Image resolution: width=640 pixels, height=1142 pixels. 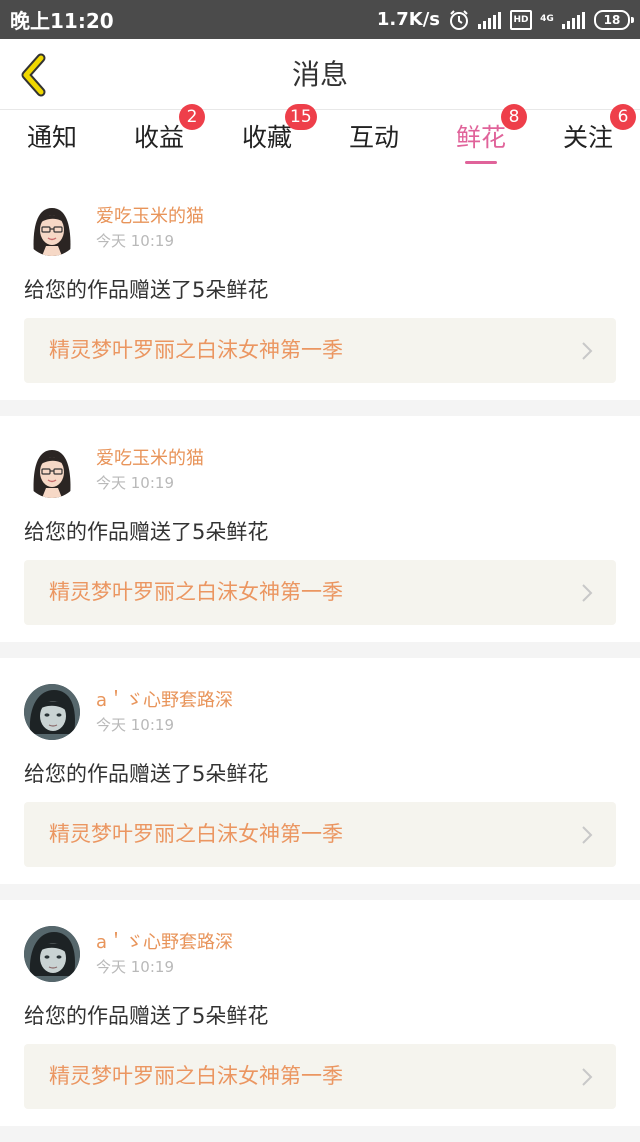 What do you see at coordinates (623, 117) in the screenshot?
I see `unread-badge: 6` at bounding box center [623, 117].